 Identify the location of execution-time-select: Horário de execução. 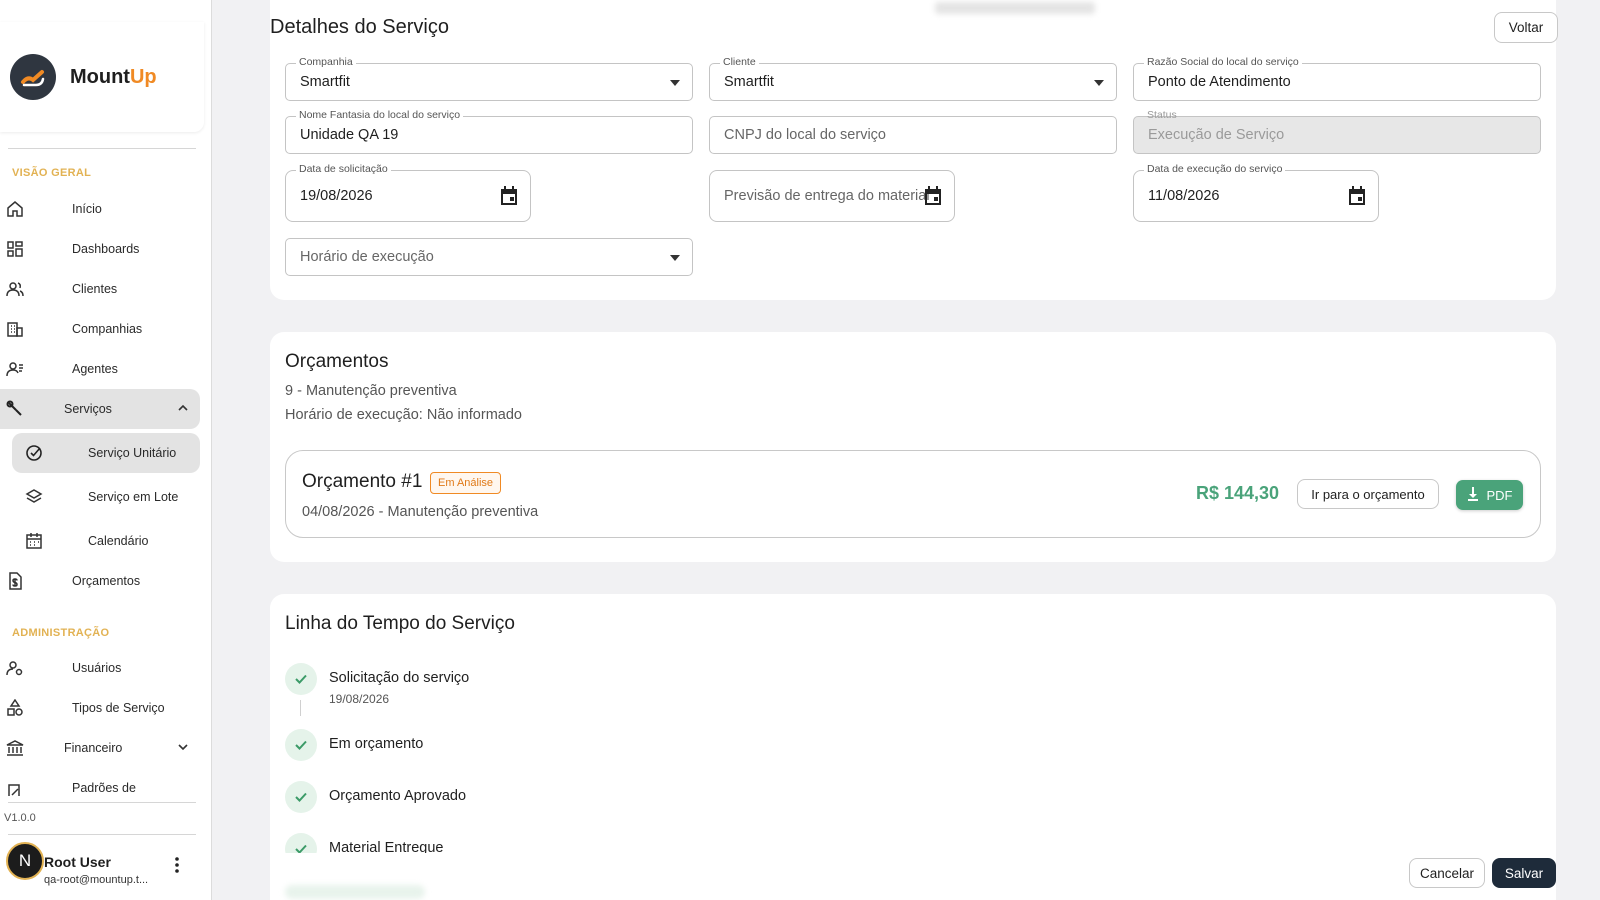
(489, 257).